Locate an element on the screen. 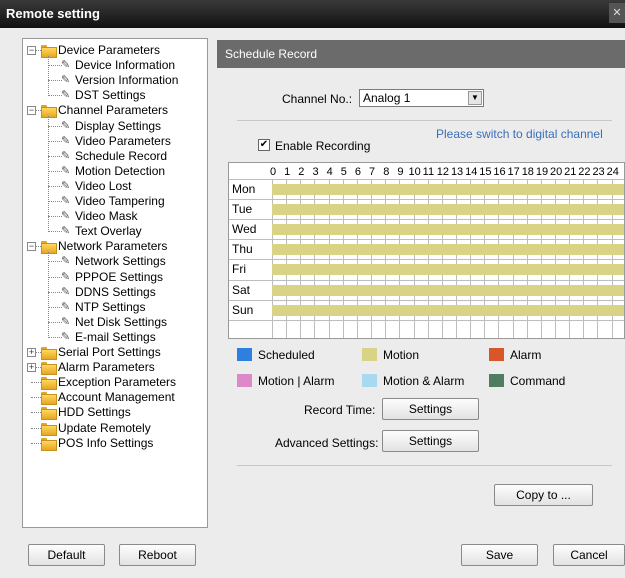 The width and height of the screenshot is (625, 578). tree-item-label: Net Disk Settings is located at coordinates (121, 321).